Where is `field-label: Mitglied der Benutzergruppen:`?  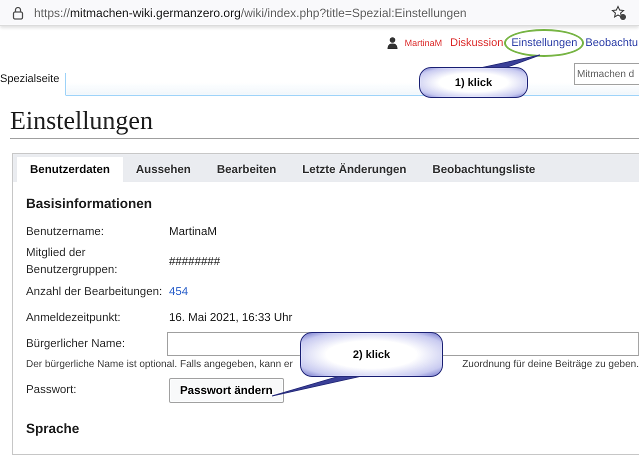 field-label: Mitglied der Benutzergruppen: is located at coordinates (72, 262).